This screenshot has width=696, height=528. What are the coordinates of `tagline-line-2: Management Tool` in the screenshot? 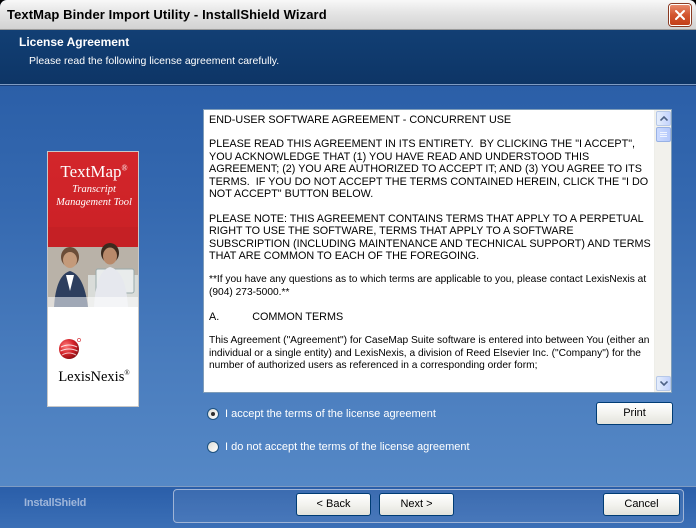 It's located at (94, 202).